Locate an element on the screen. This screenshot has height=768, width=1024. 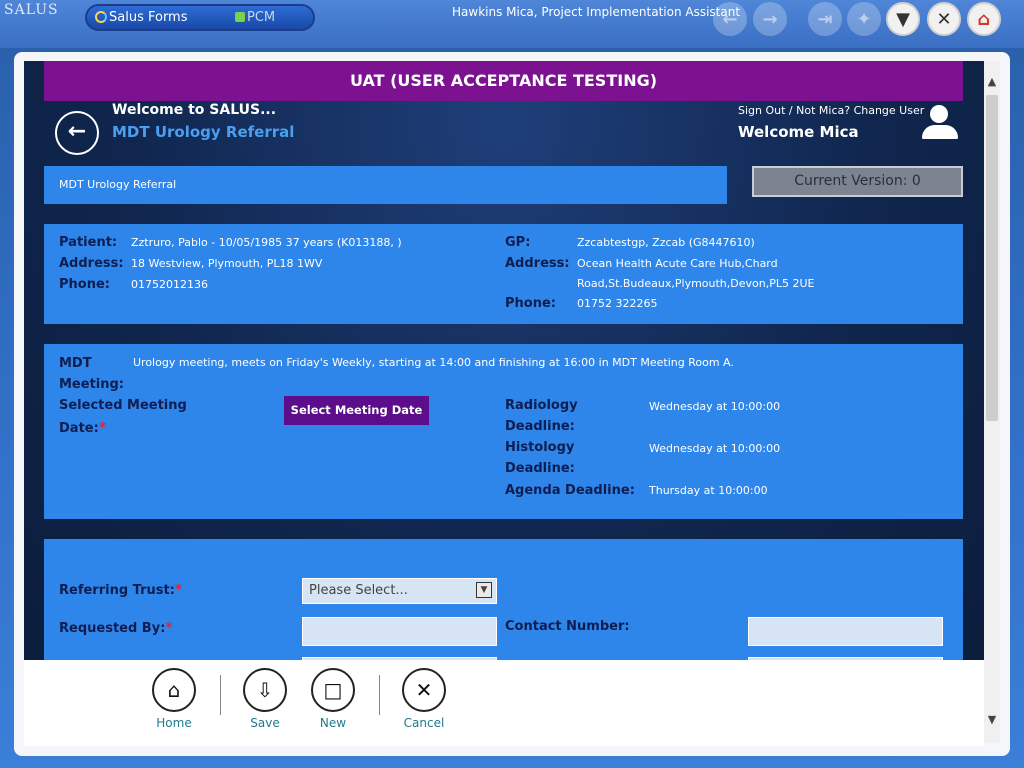
salus-forms-icon is located at coordinates (101, 17).